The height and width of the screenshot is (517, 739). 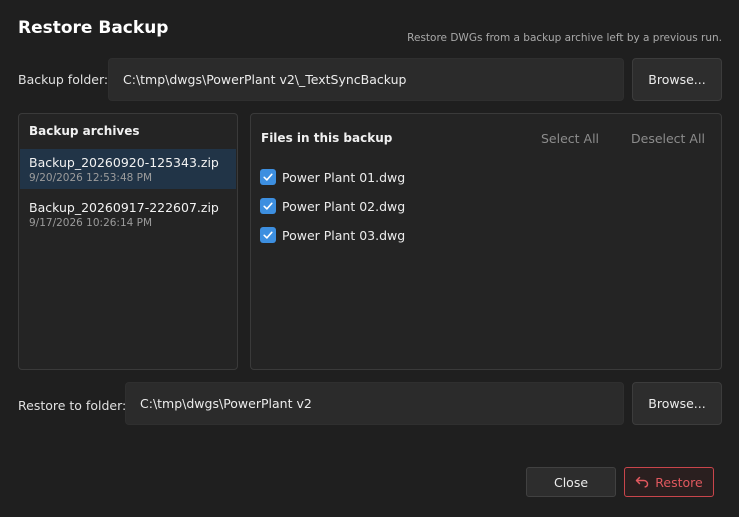 What do you see at coordinates (72, 405) in the screenshot?
I see `restore-folder-label: Restore to folder:` at bounding box center [72, 405].